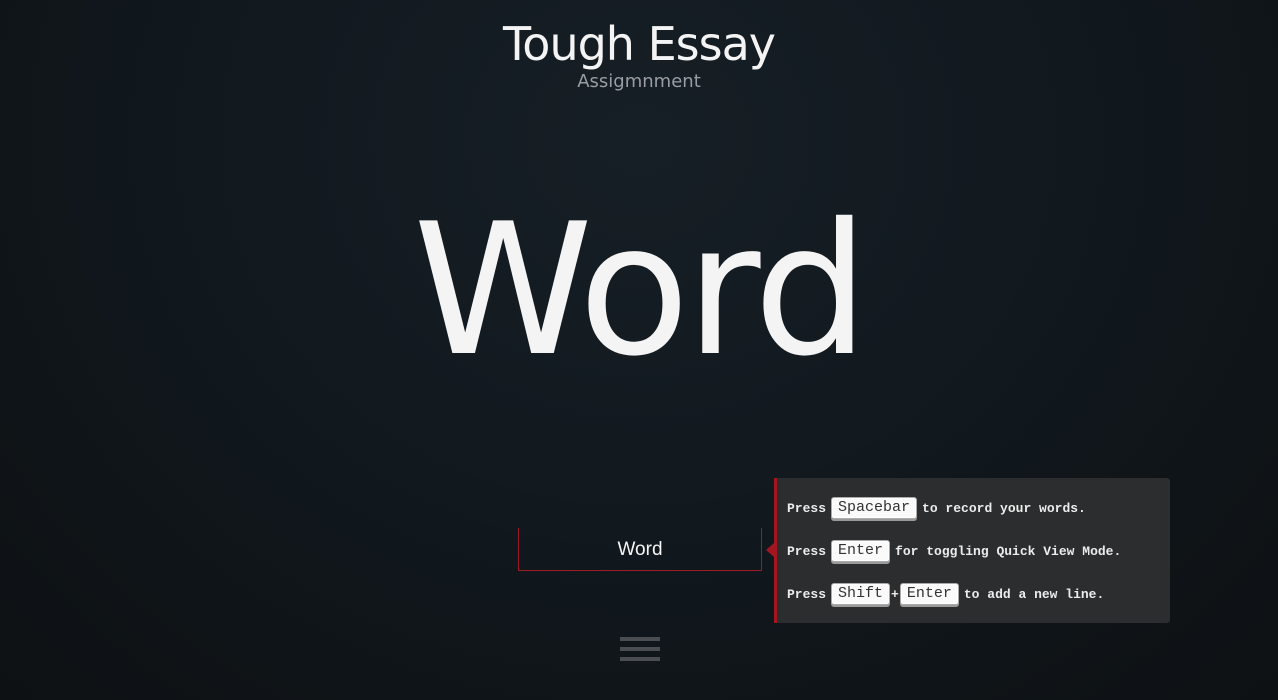 The image size is (1278, 700). I want to click on help-line-shift-enter: Press Shift + Enter to add a new line., so click(945, 594).